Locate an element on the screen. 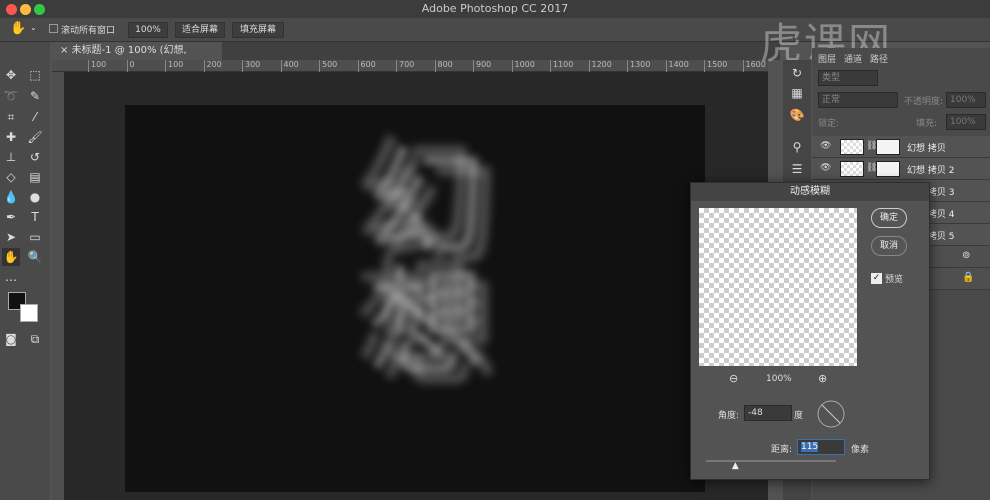  layer-row: 👁 ⛓ 幻想 拷贝 2 is located at coordinates (901, 169).